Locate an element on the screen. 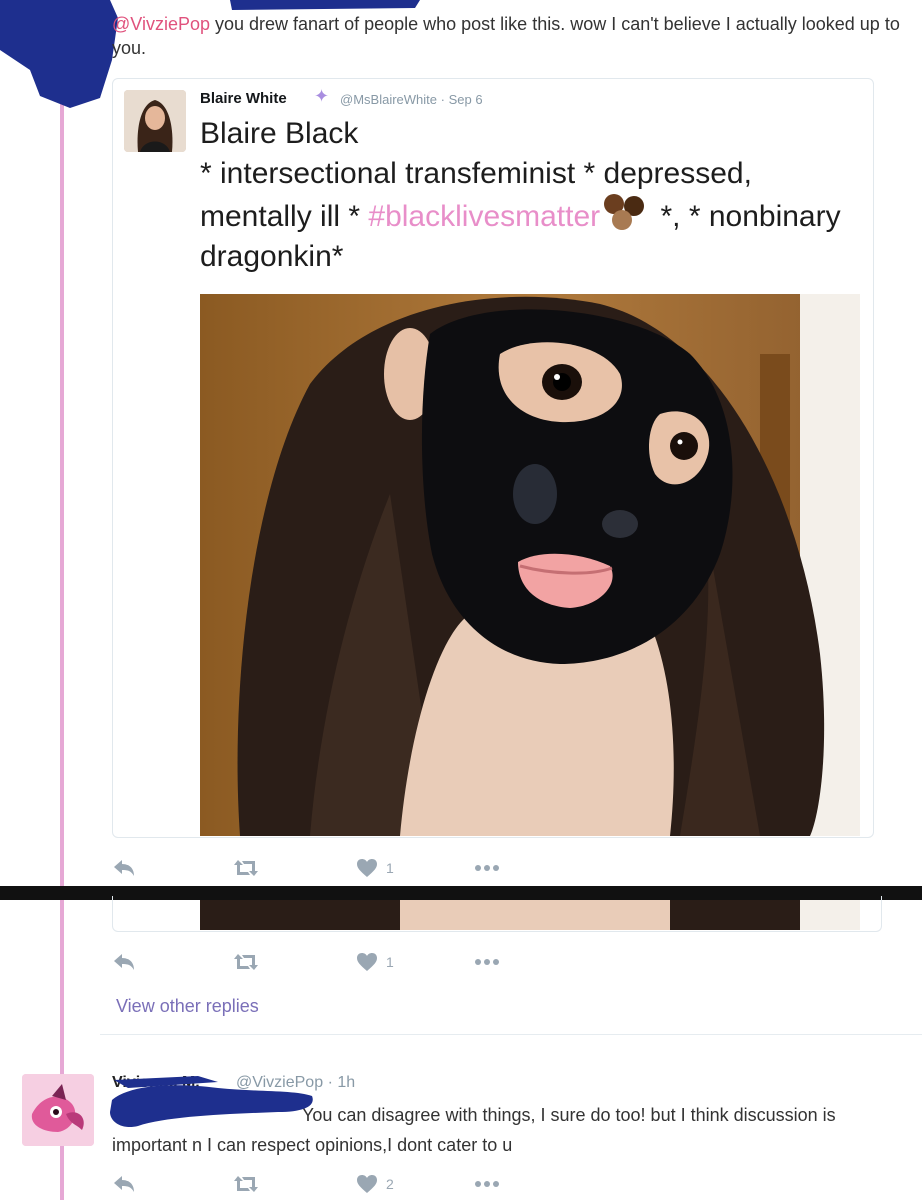 The image size is (922, 1200). sparkle-icon: ✦ is located at coordinates (322, 96).